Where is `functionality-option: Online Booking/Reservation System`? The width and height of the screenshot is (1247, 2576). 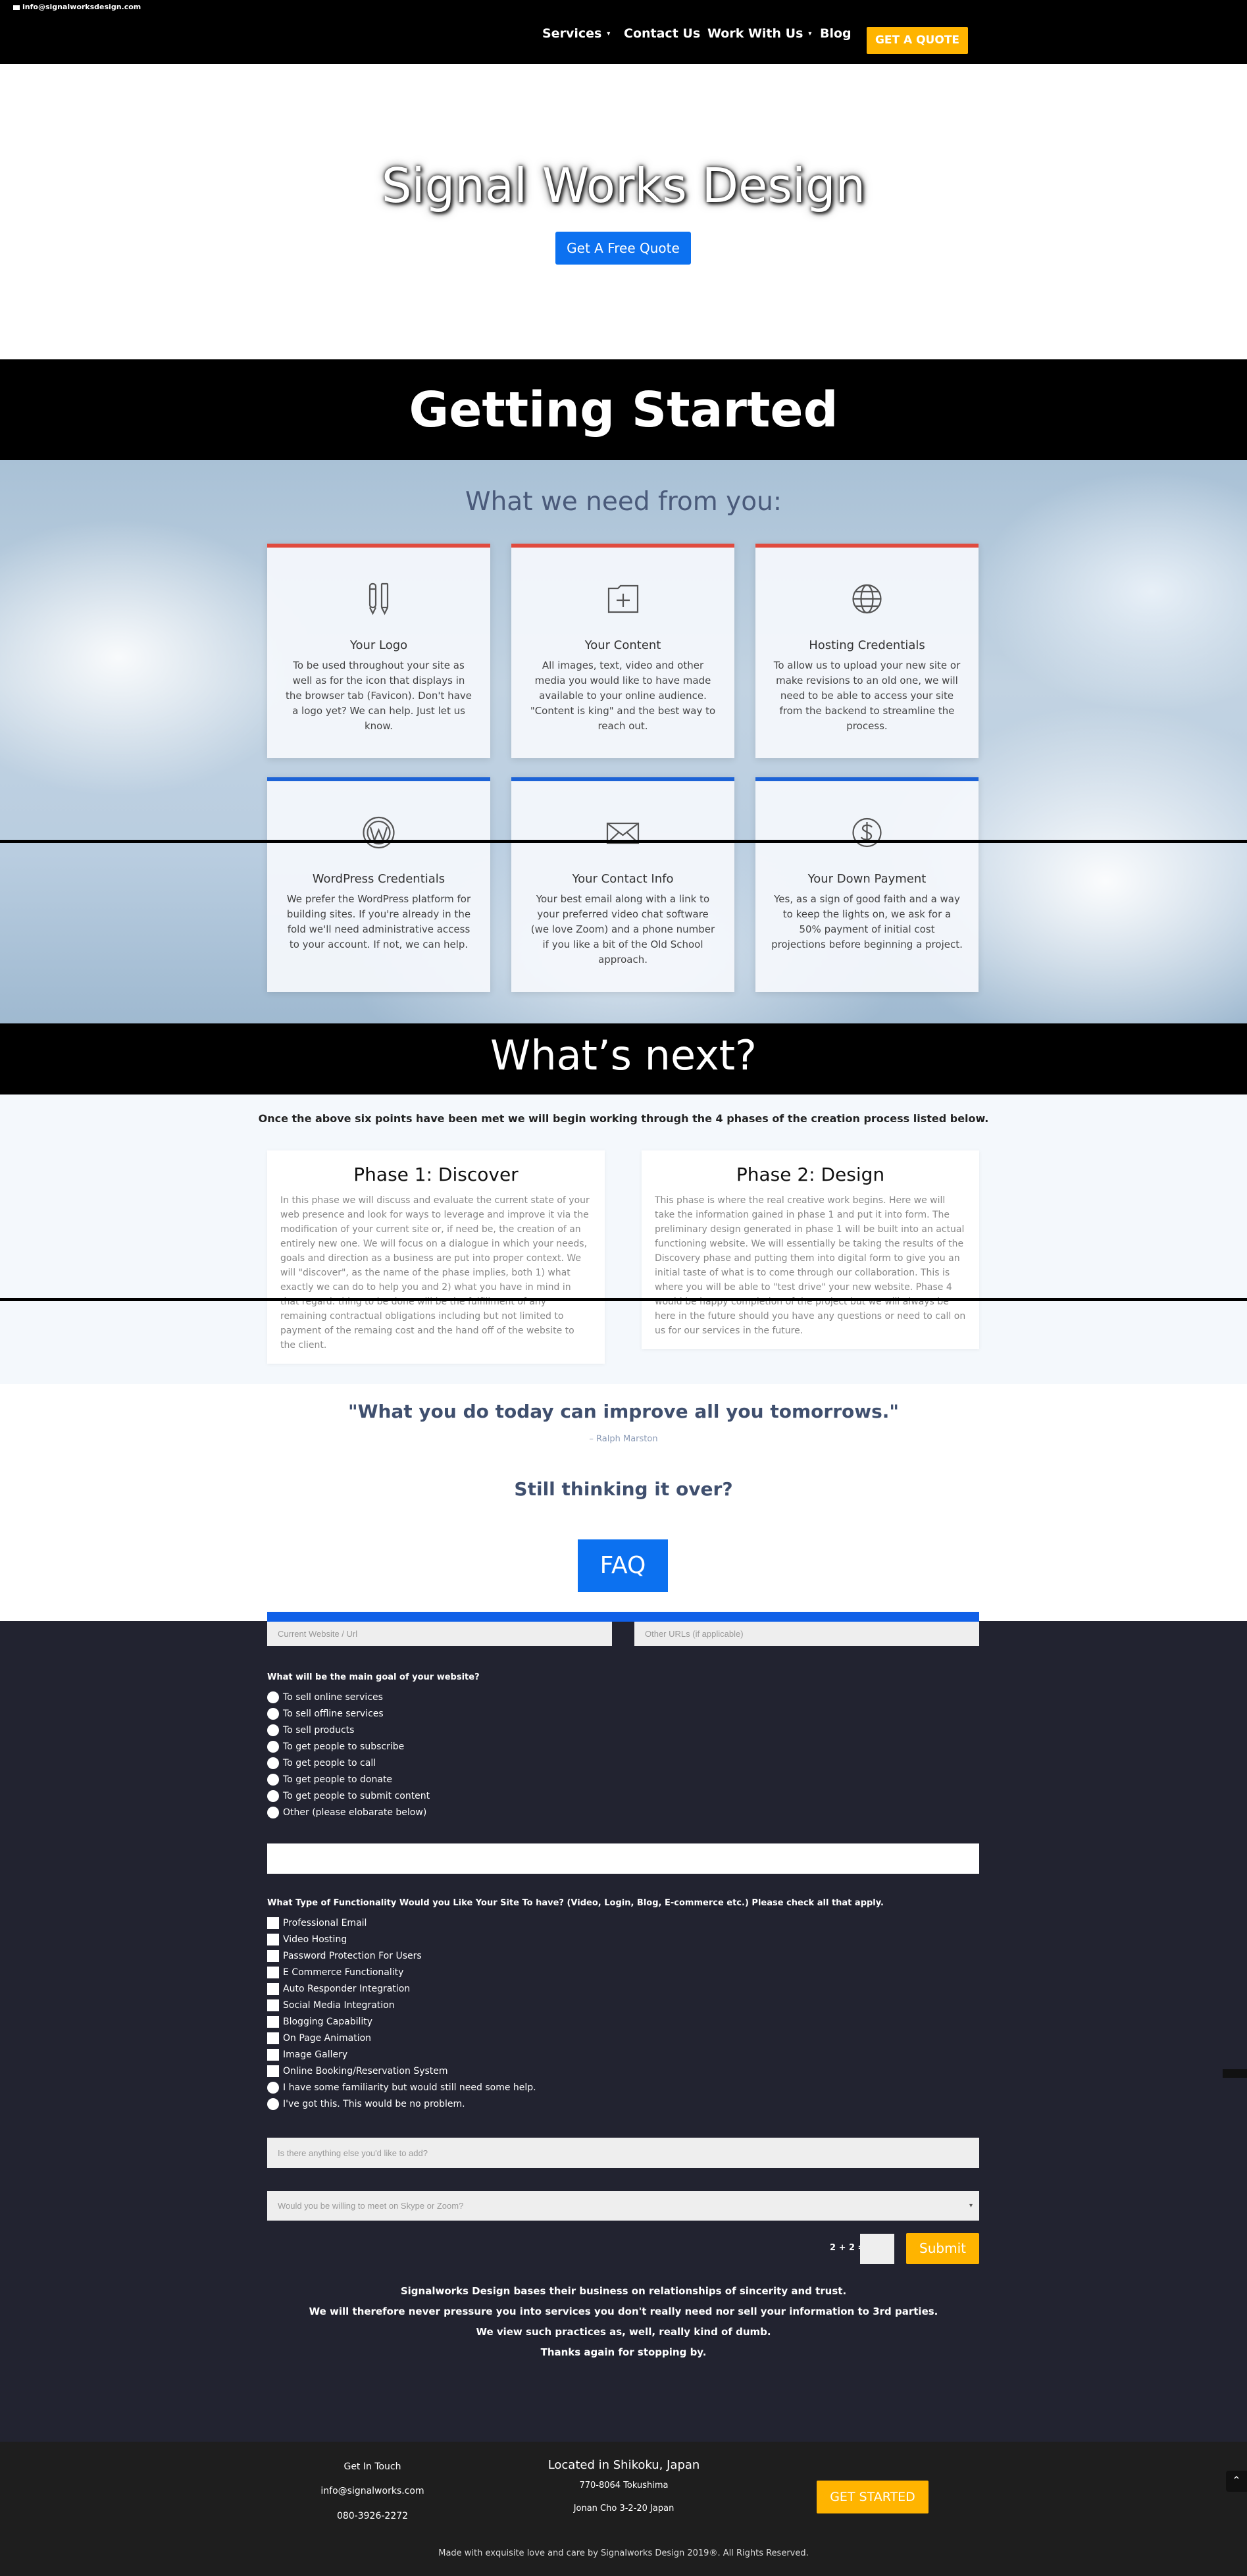
functionality-option: Online Booking/Reservation System is located at coordinates (358, 2071).